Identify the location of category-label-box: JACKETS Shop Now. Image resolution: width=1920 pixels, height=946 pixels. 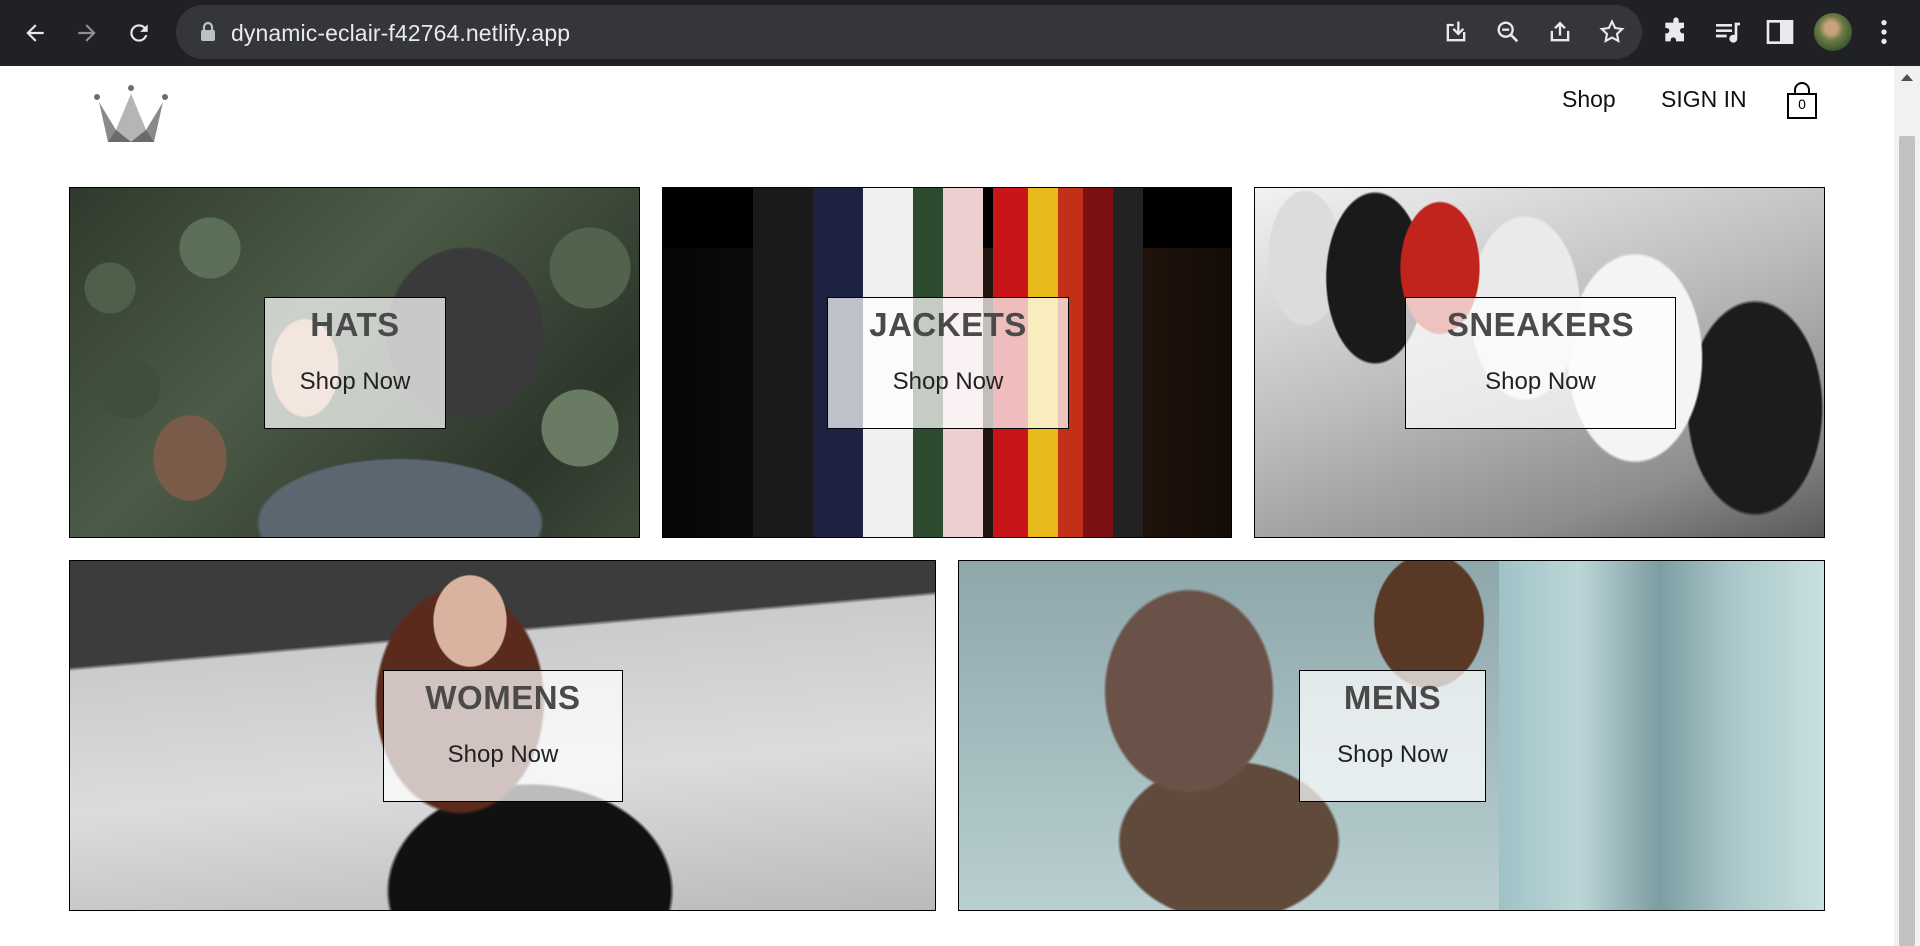
(948, 363).